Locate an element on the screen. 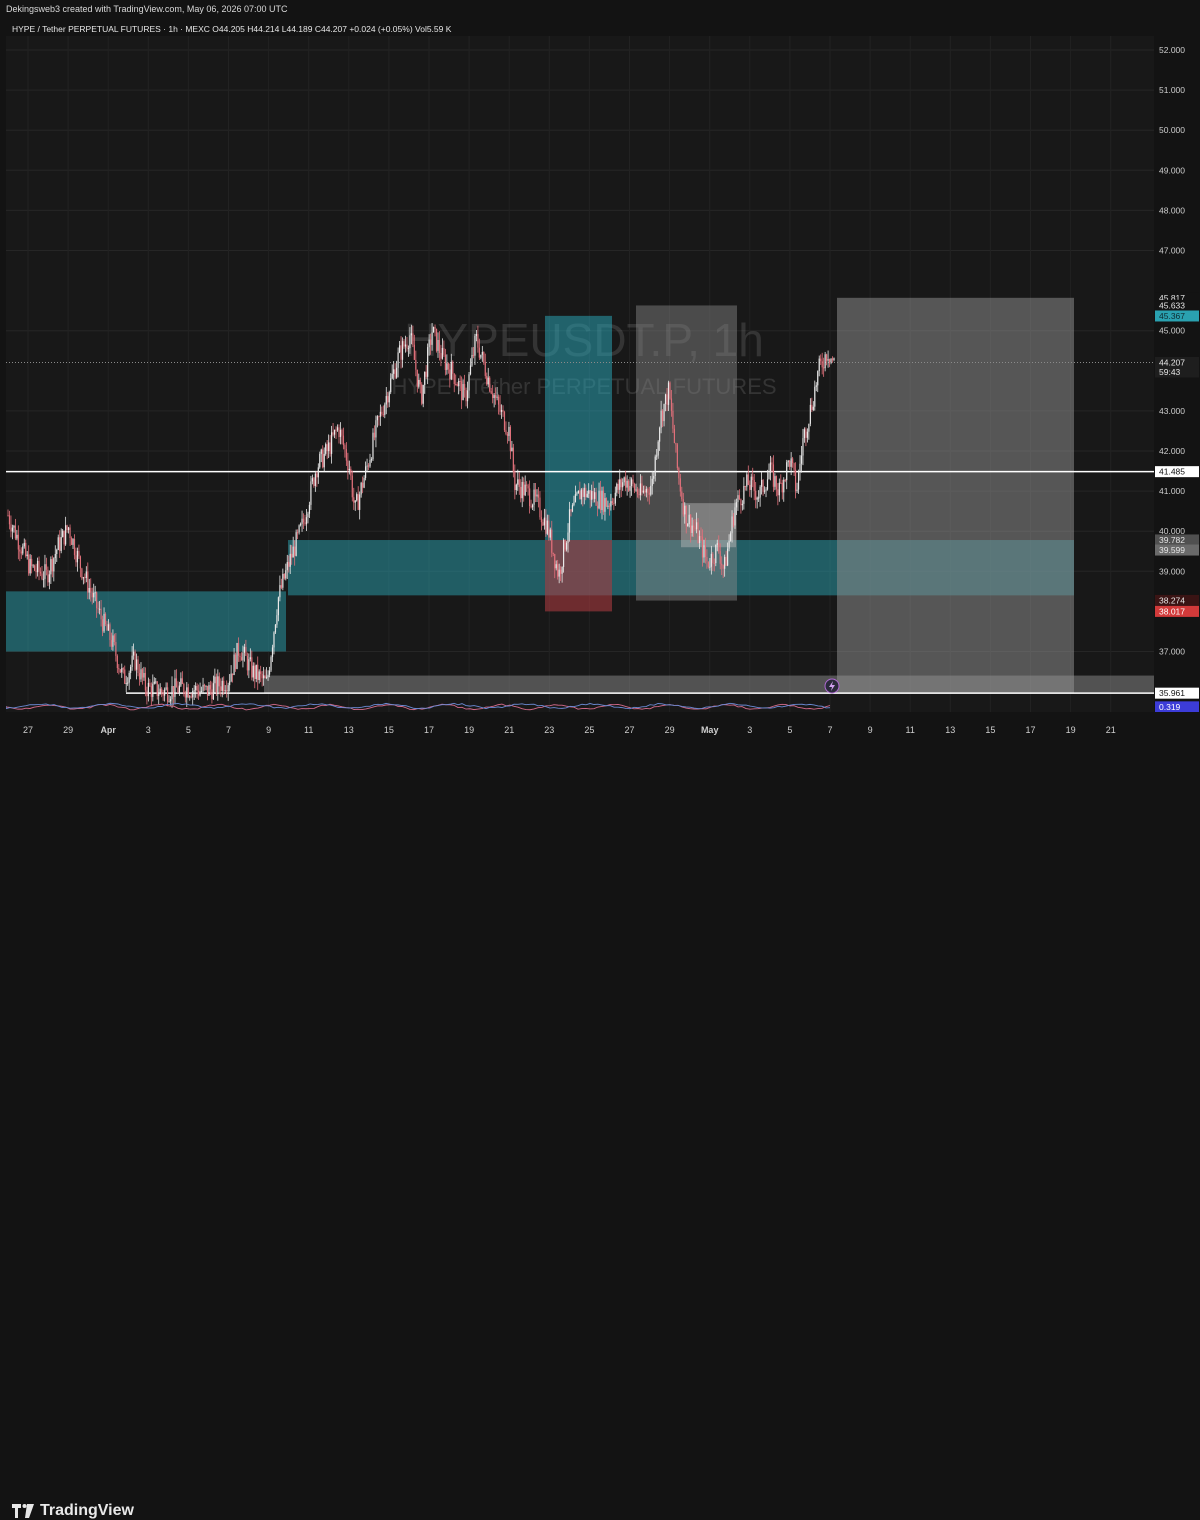 This screenshot has width=1200, height=1520. time-tick-label: 17 is located at coordinates (1030, 730).